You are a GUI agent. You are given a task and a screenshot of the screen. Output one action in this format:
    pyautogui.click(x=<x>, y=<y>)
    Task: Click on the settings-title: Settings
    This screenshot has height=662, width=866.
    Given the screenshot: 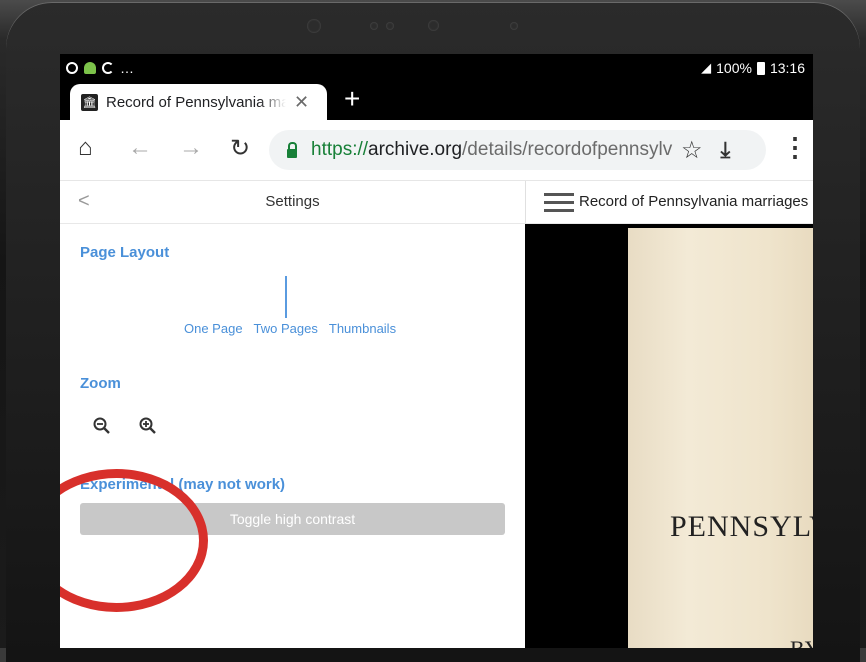 What is the action you would take?
    pyautogui.click(x=292, y=201)
    